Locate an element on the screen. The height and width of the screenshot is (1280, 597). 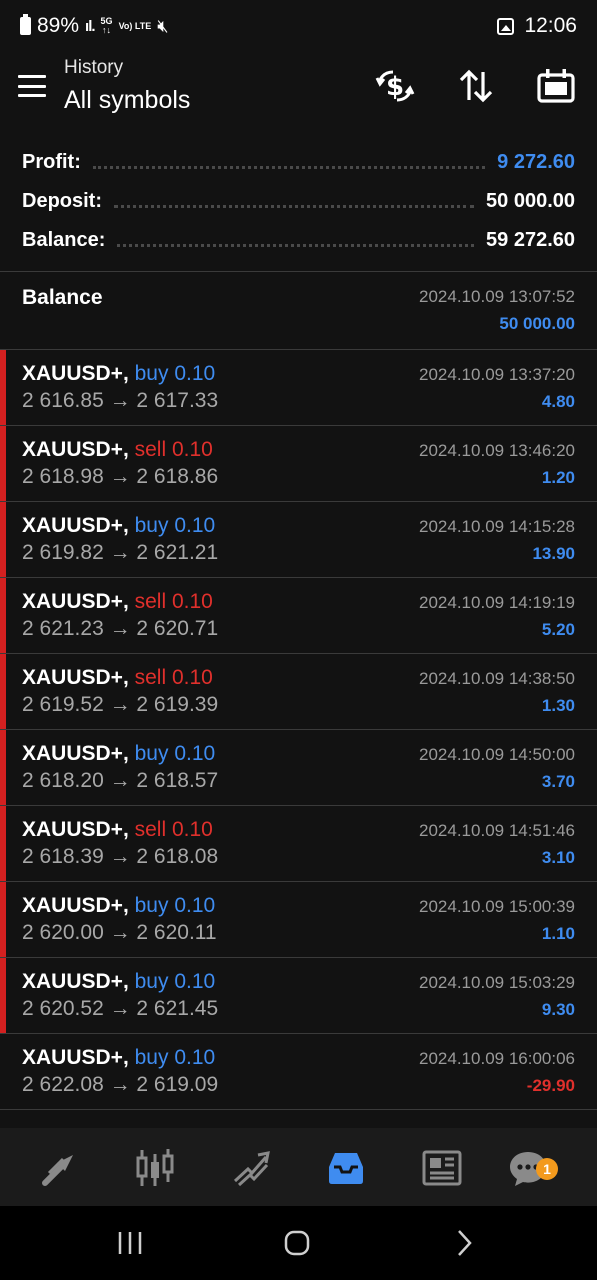
balance-entry-label: Balance is located at coordinates (62, 297).